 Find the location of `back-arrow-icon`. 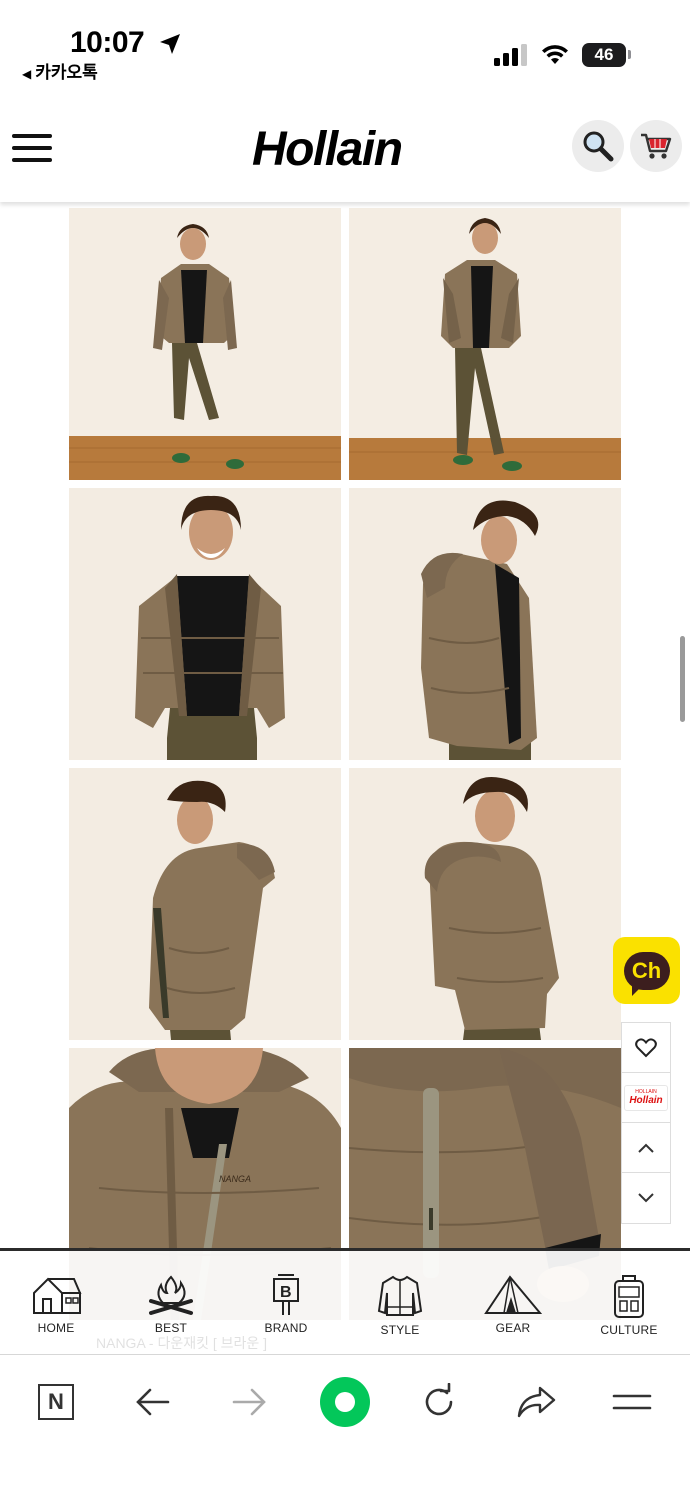

back-arrow-icon is located at coordinates (153, 1402).